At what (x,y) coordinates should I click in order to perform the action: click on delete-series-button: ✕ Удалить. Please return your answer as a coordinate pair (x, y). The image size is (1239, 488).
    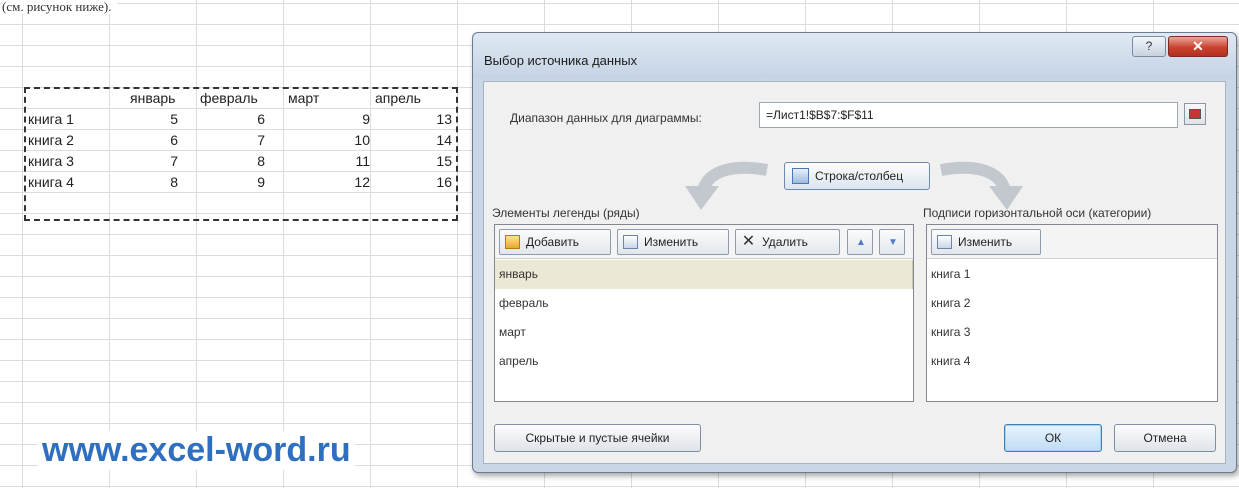
    Looking at the image, I should click on (787, 242).